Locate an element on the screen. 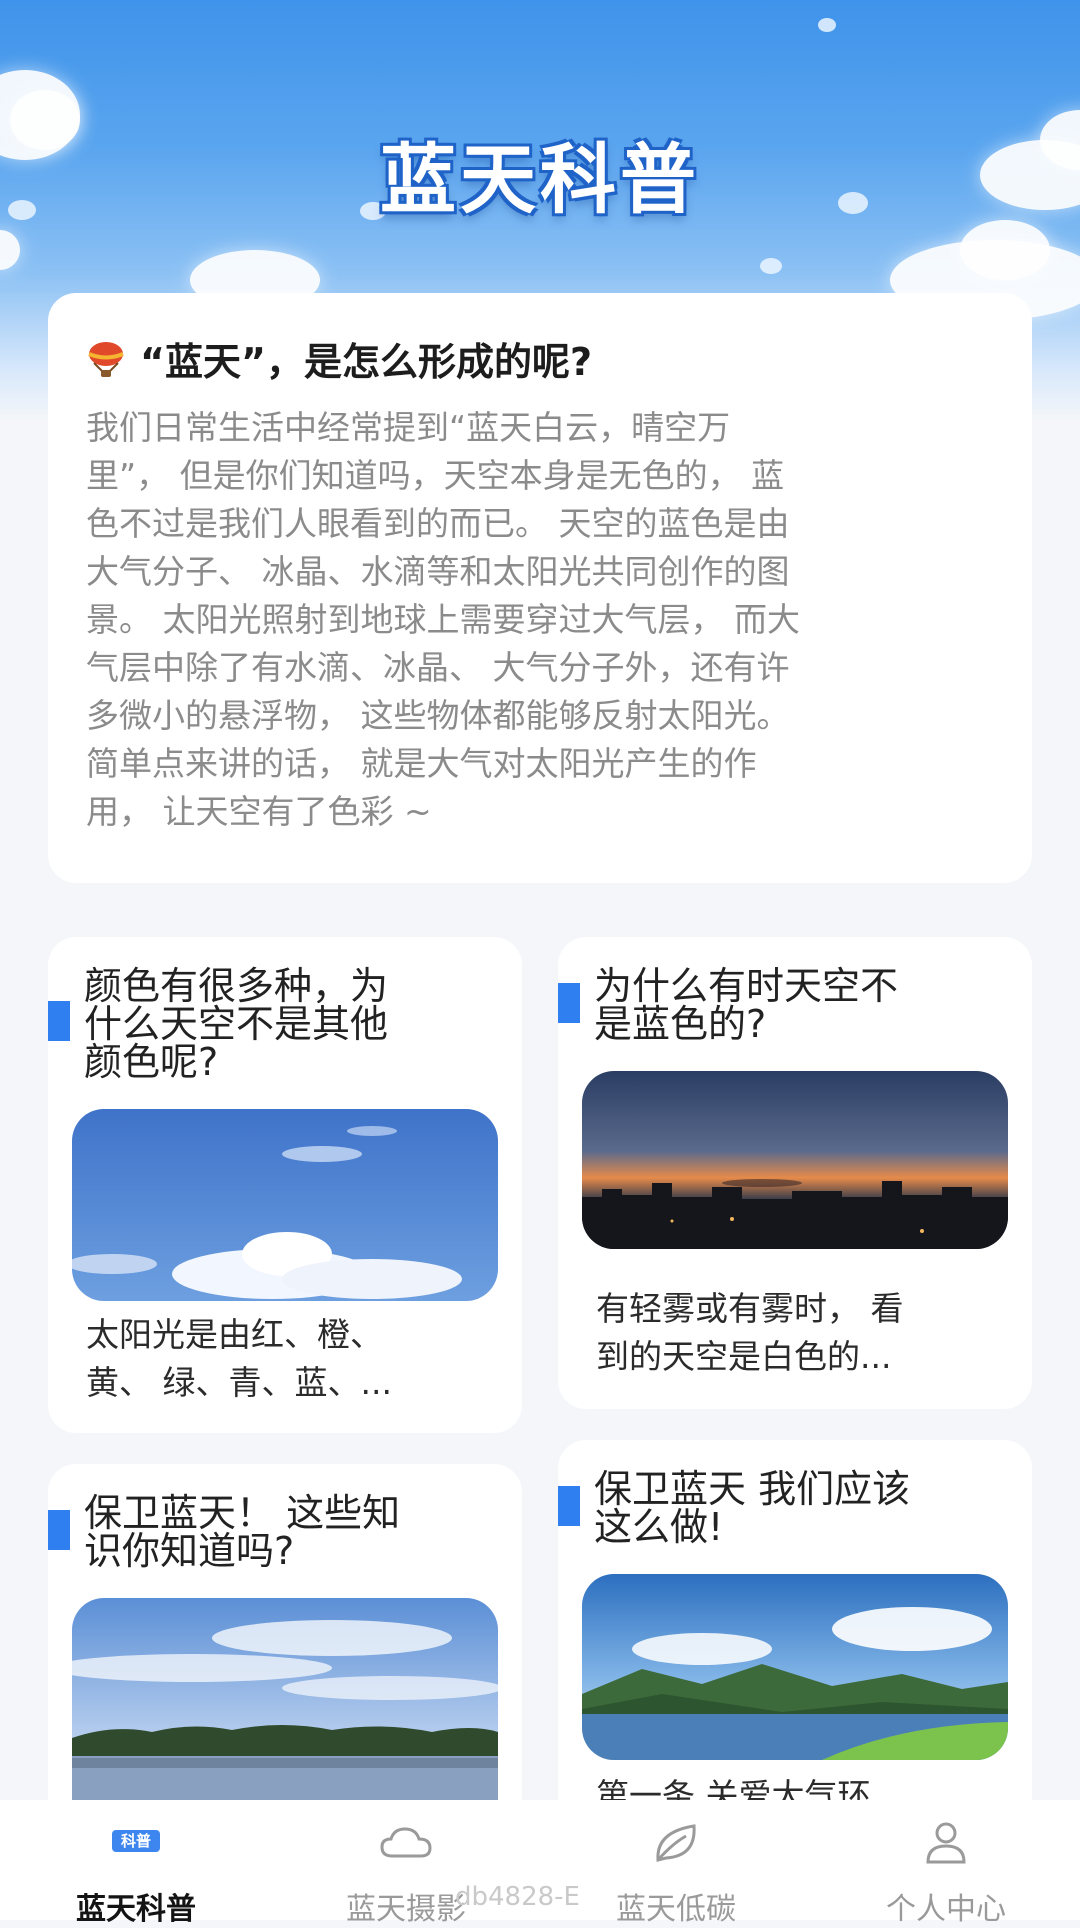  intro-line: 用， 让天空有了色彩 ~ is located at coordinates (259, 811).